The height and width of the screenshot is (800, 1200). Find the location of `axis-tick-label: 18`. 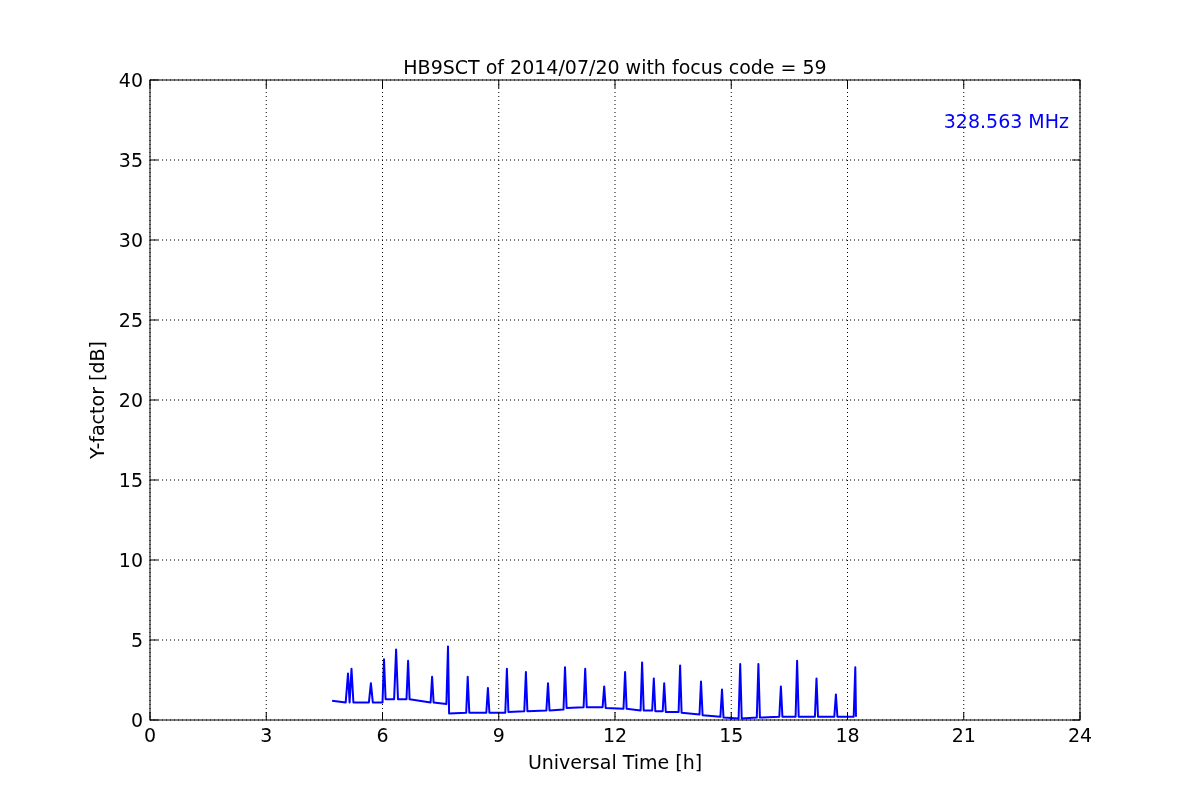

axis-tick-label: 18 is located at coordinates (847, 735).